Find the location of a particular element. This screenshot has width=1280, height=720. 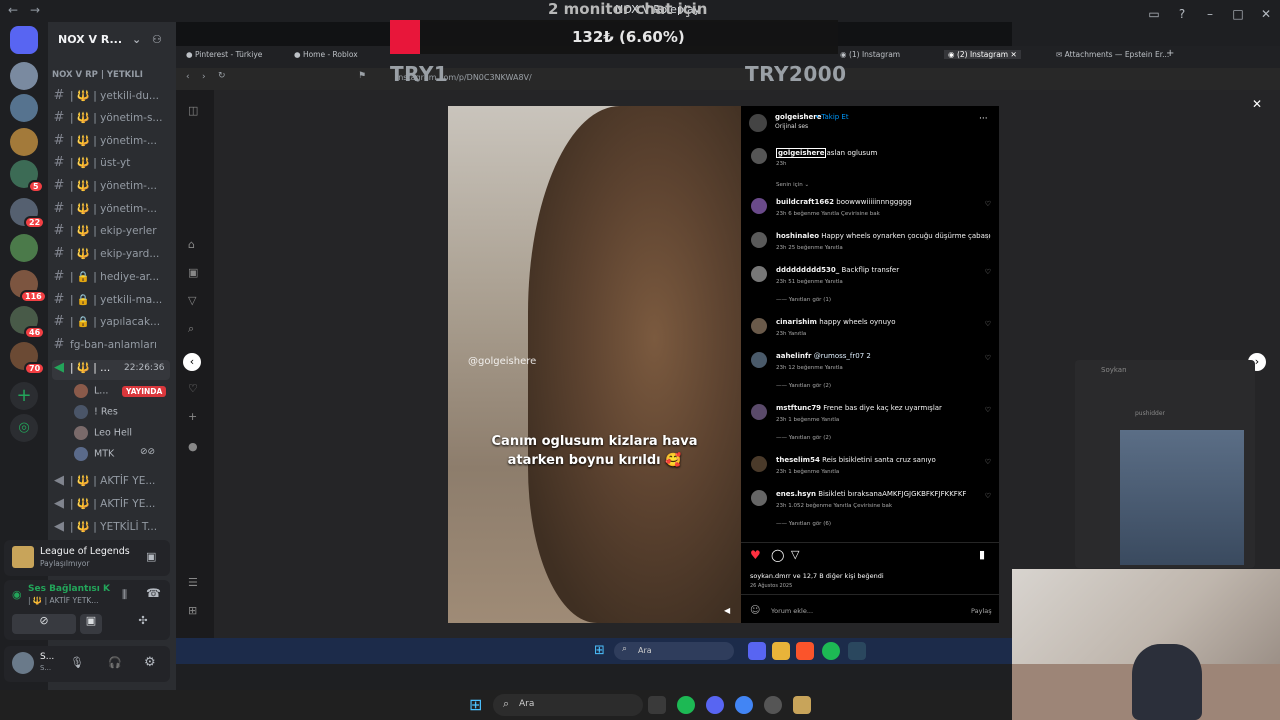

share-icon: ▽ is located at coordinates (795, 554).